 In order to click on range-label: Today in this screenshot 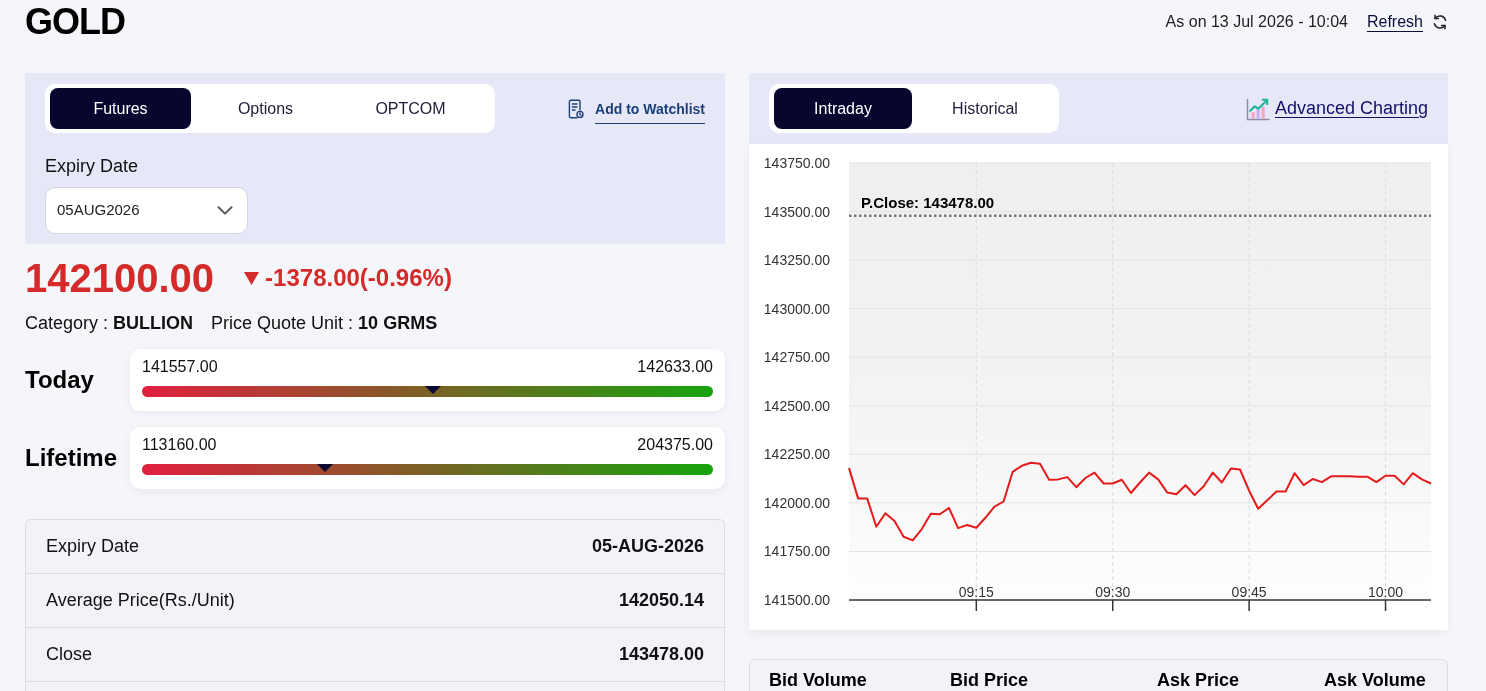, I will do `click(60, 380)`.